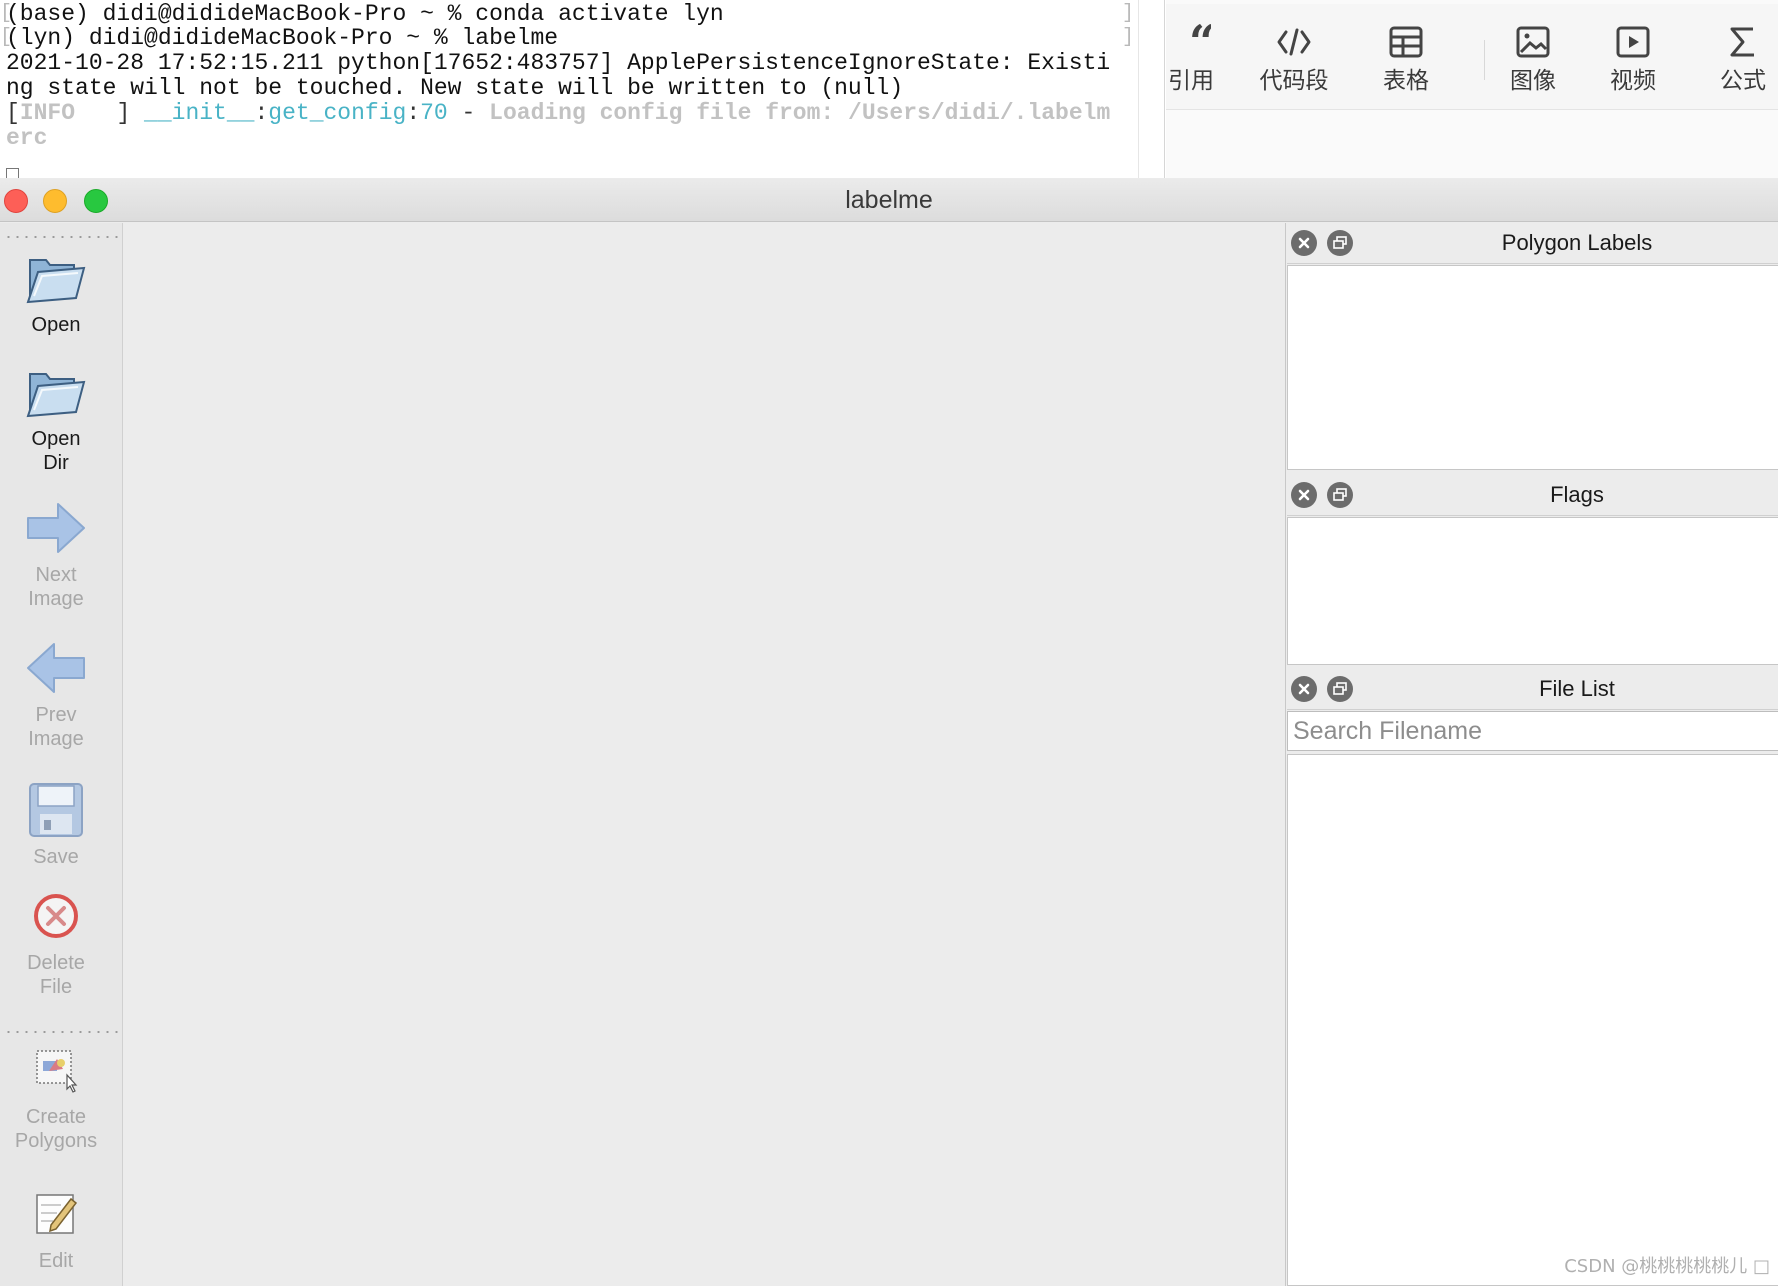  What do you see at coordinates (1743, 81) in the screenshot?
I see `formula-label: 公式` at bounding box center [1743, 81].